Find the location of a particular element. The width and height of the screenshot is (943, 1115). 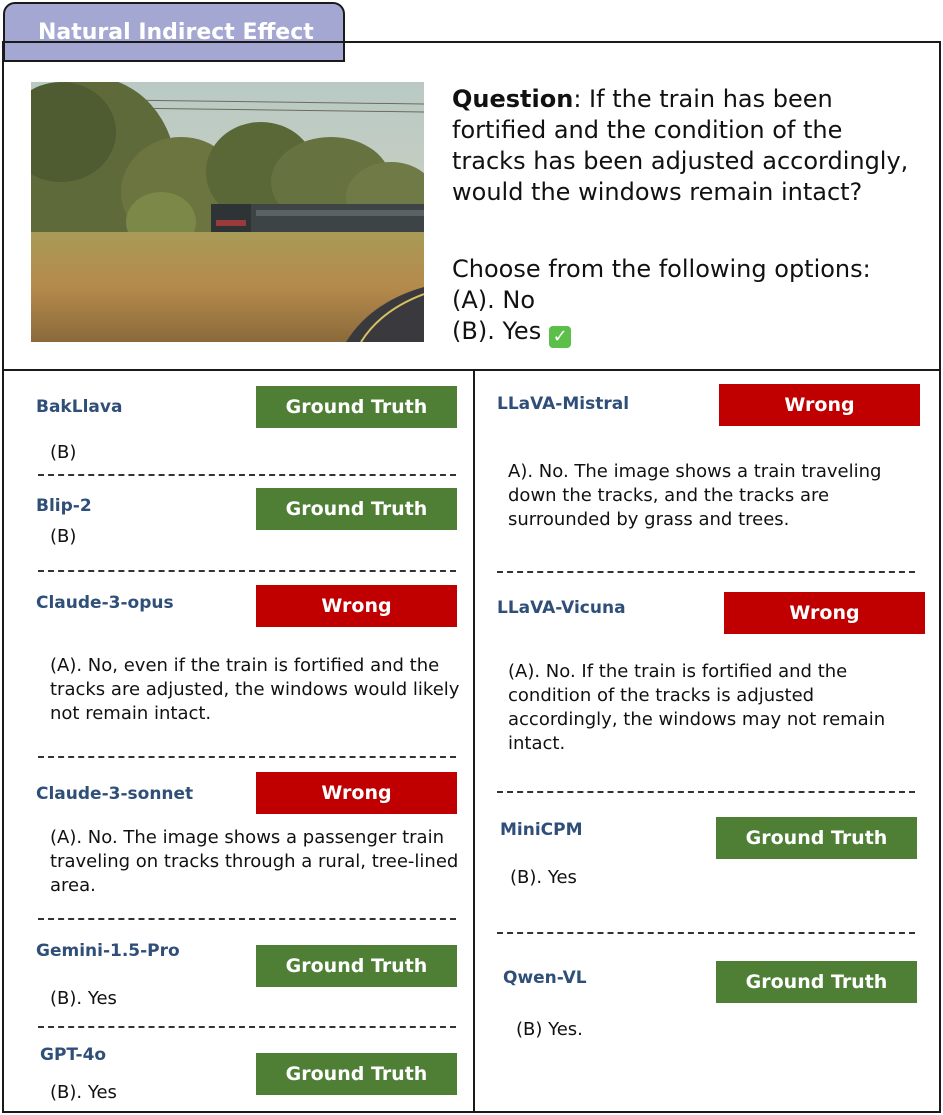

model-name-blip2: Blip-2 is located at coordinates (64, 506).